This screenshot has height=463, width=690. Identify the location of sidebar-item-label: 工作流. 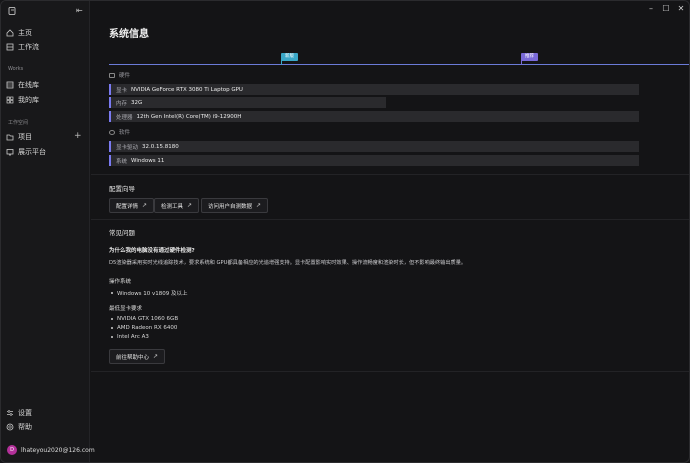
(28, 47).